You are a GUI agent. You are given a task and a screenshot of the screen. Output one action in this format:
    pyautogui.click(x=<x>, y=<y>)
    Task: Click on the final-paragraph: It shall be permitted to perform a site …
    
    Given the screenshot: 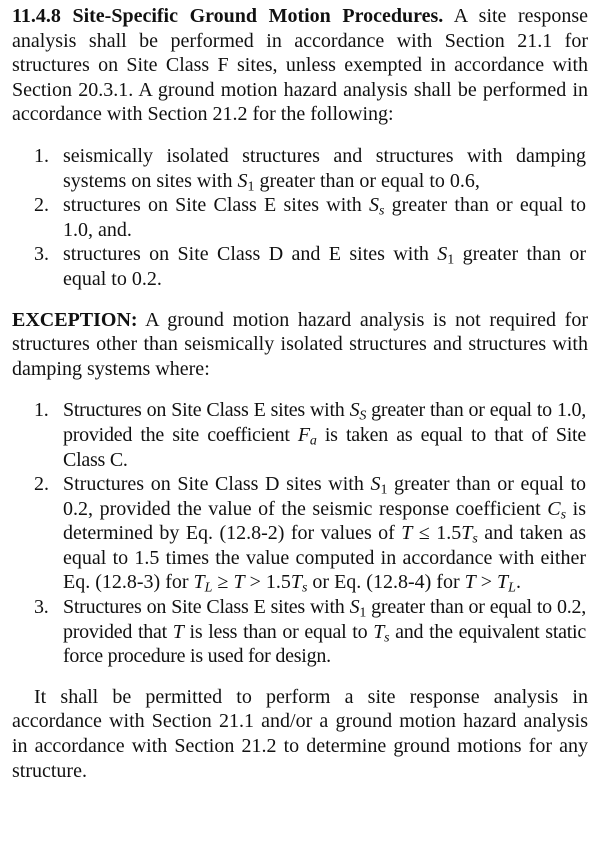 What is the action you would take?
    pyautogui.click(x=300, y=733)
    